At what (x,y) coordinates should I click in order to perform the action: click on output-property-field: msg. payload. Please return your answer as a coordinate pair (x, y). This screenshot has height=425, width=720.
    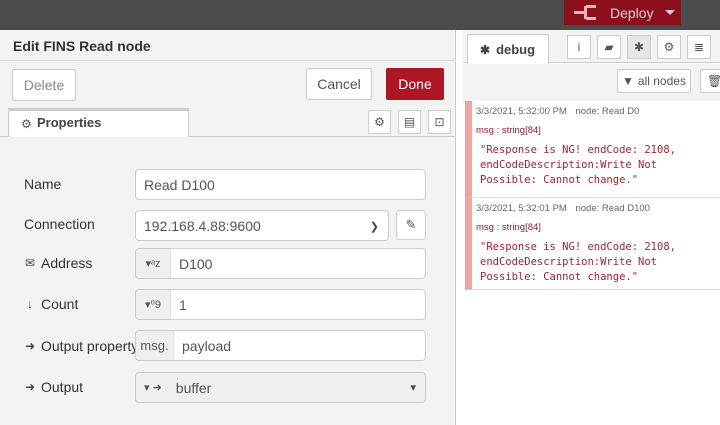
    Looking at the image, I should click on (280, 345).